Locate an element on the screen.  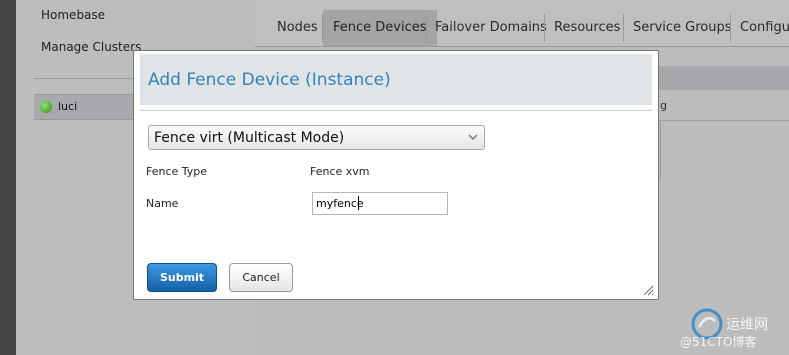
background-text: g is located at coordinates (663, 105).